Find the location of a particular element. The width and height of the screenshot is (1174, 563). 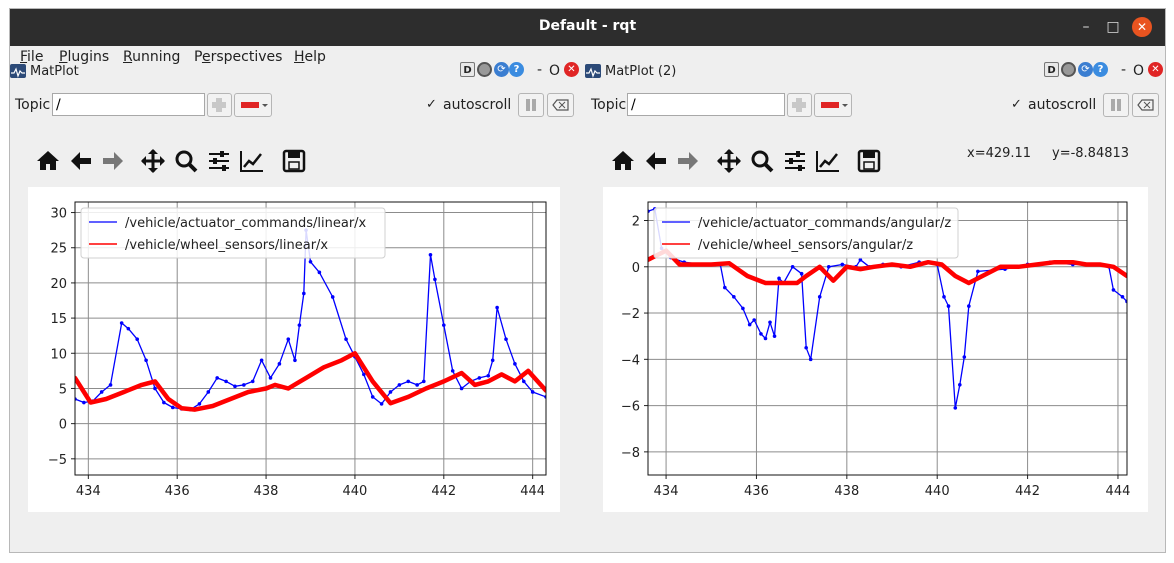

matplot-icon is located at coordinates (18, 71).